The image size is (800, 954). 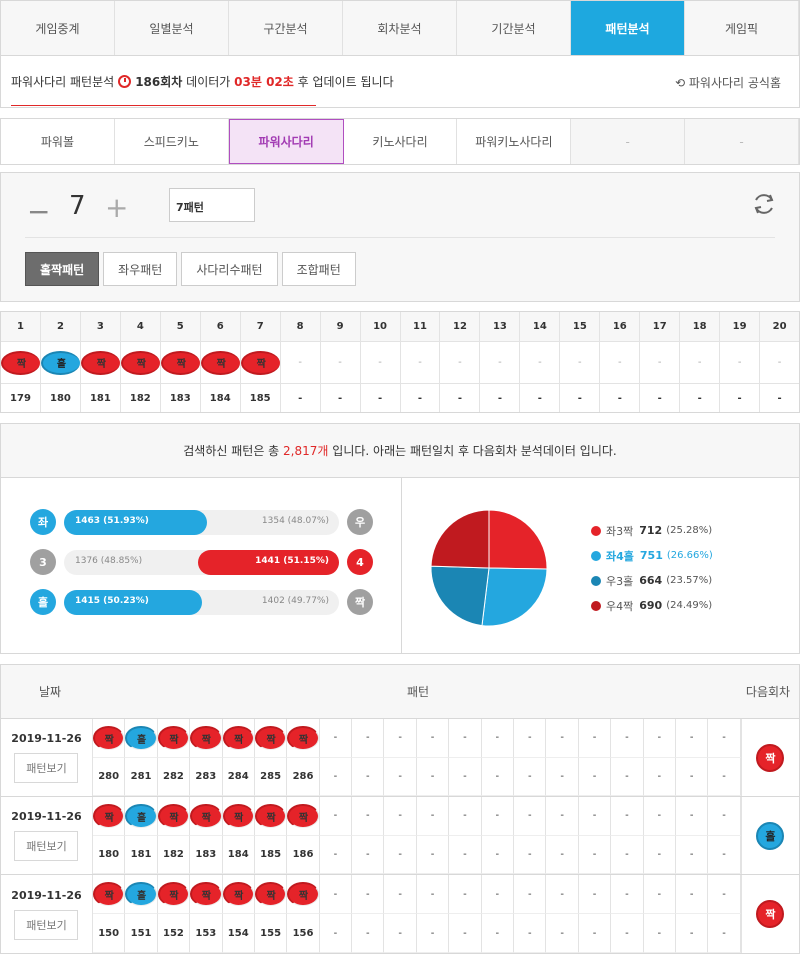 What do you see at coordinates (416, 933) in the screenshot?
I see `result-round-row: 150 151 152 153 154 155 156- - - - - - - - - - - - -` at bounding box center [416, 933].